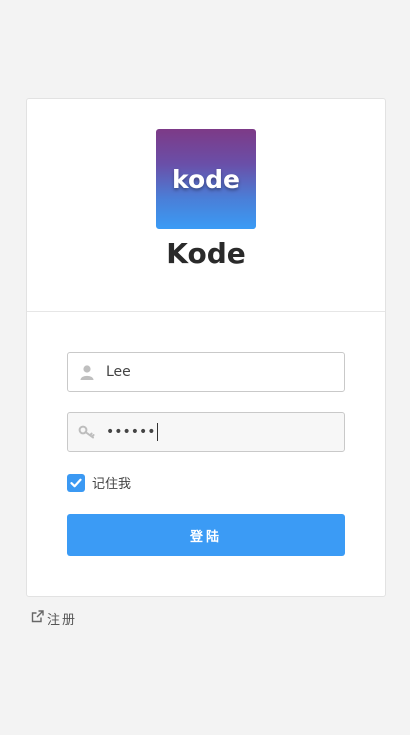 This screenshot has height=735, width=410. I want to click on register-label: 注册, so click(62, 620).